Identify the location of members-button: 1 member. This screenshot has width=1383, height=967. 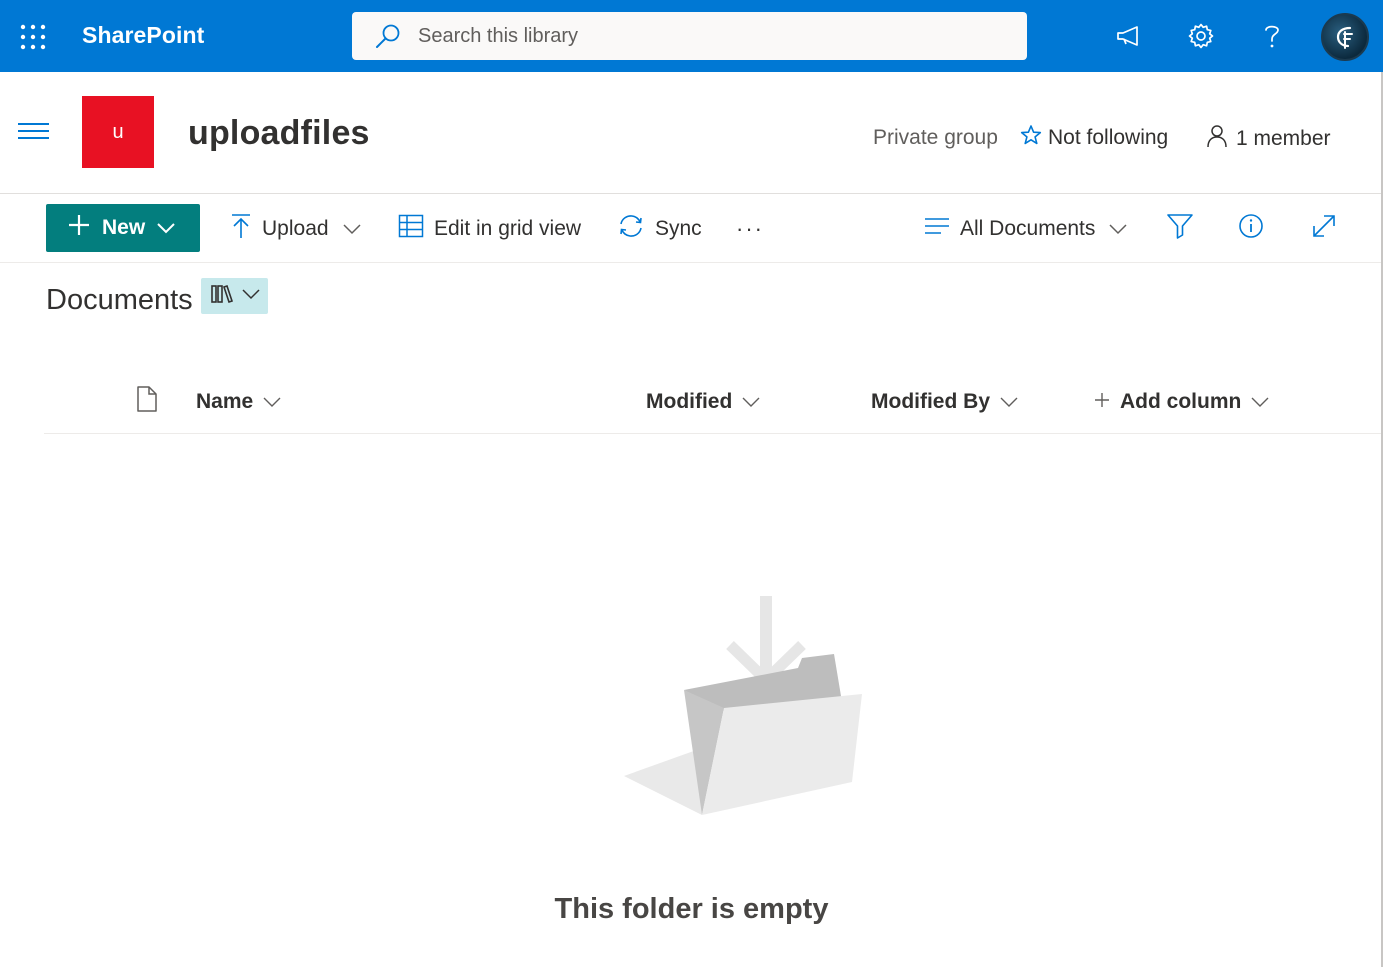
(1268, 139).